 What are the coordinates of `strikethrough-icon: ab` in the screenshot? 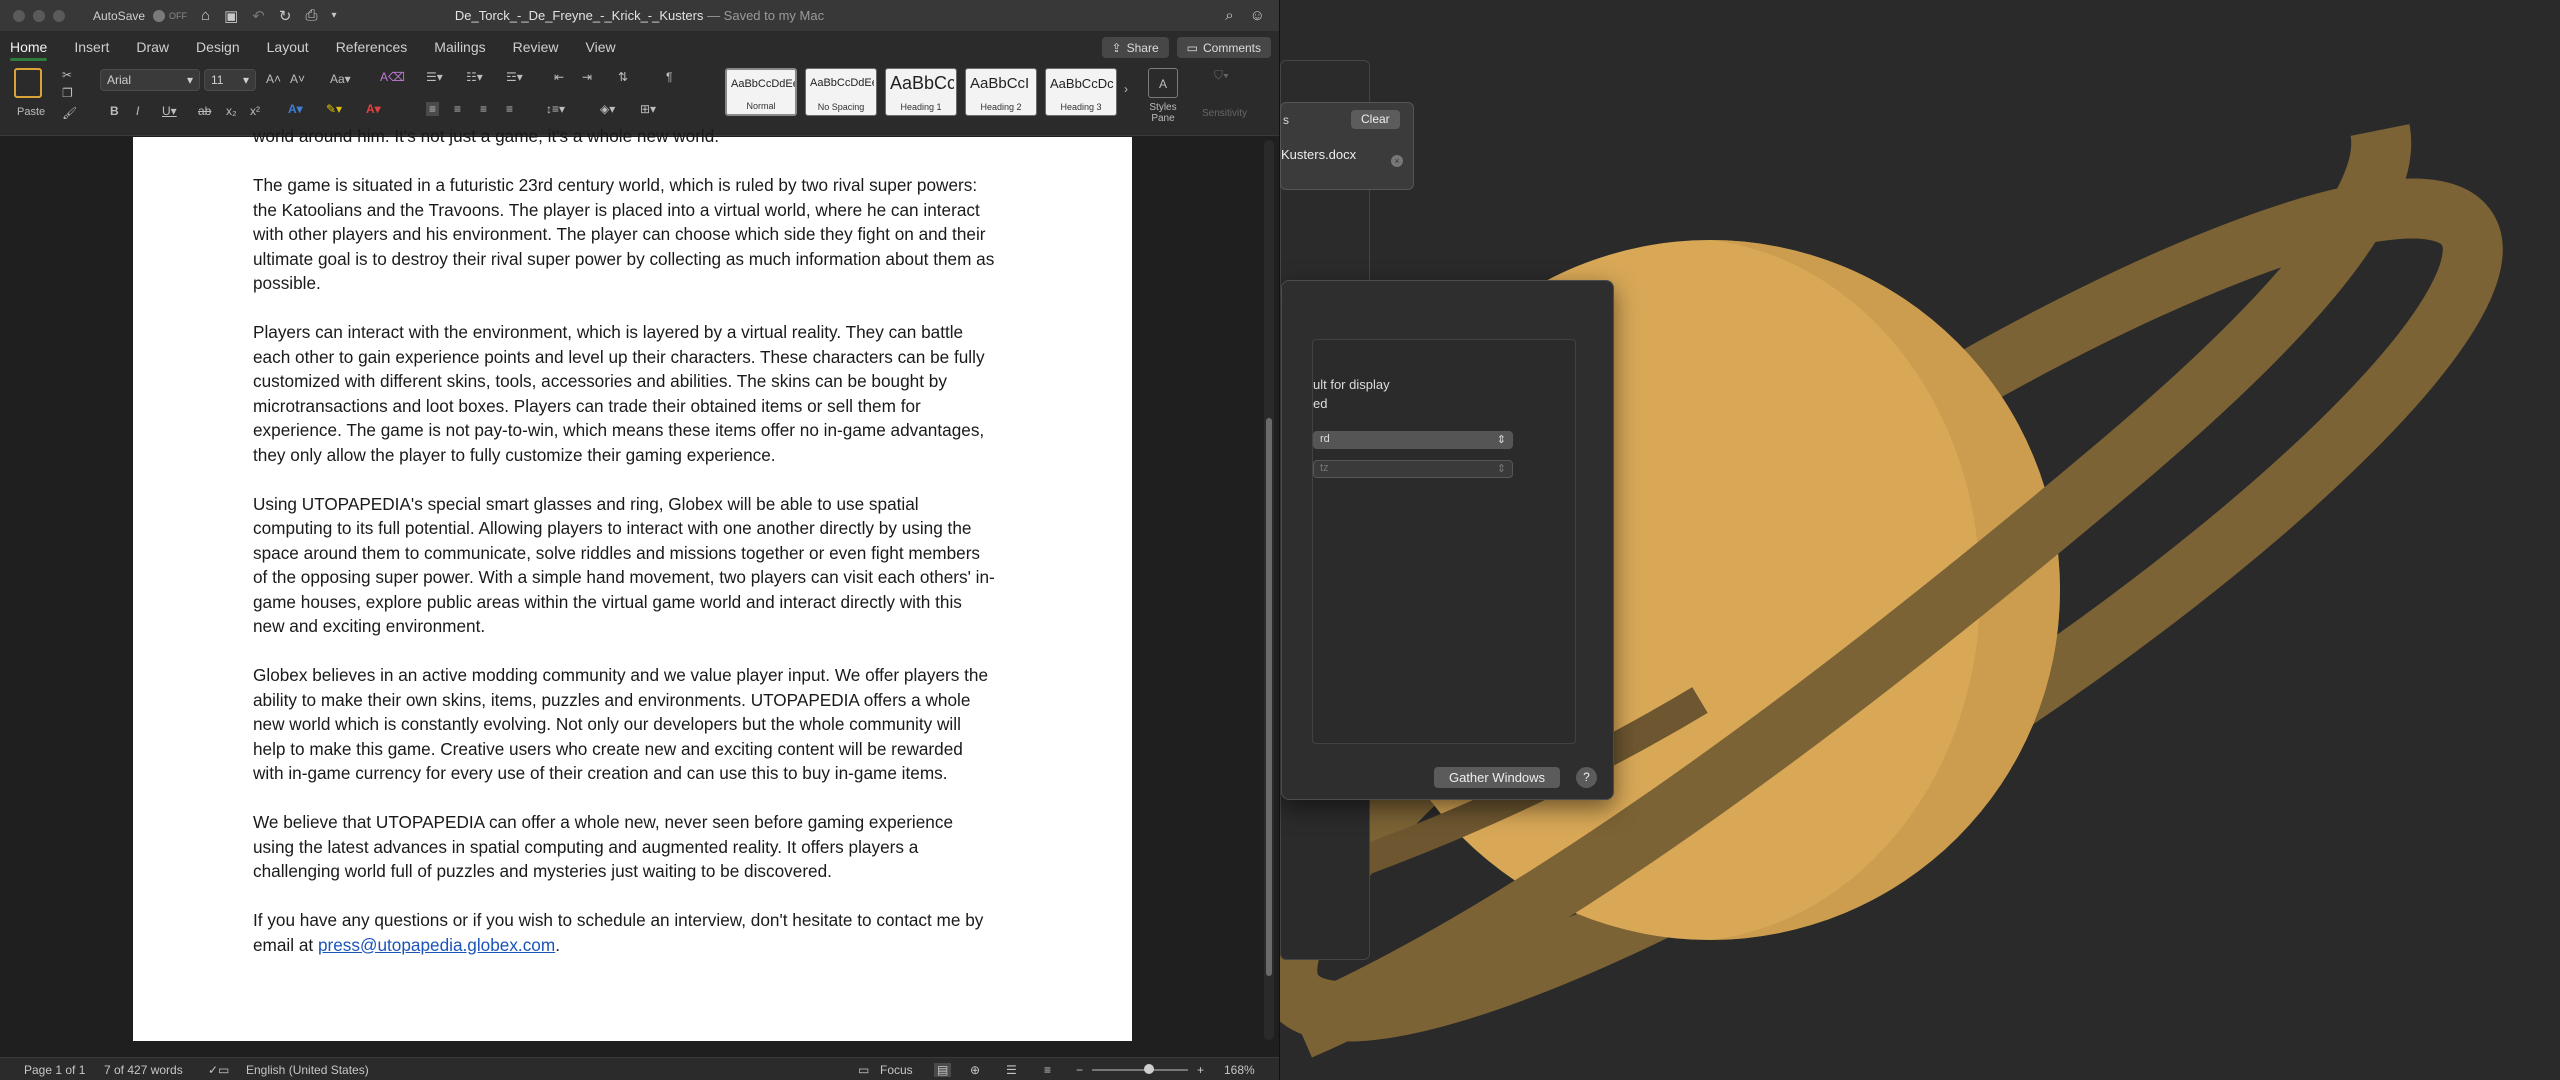 It's located at (204, 111).